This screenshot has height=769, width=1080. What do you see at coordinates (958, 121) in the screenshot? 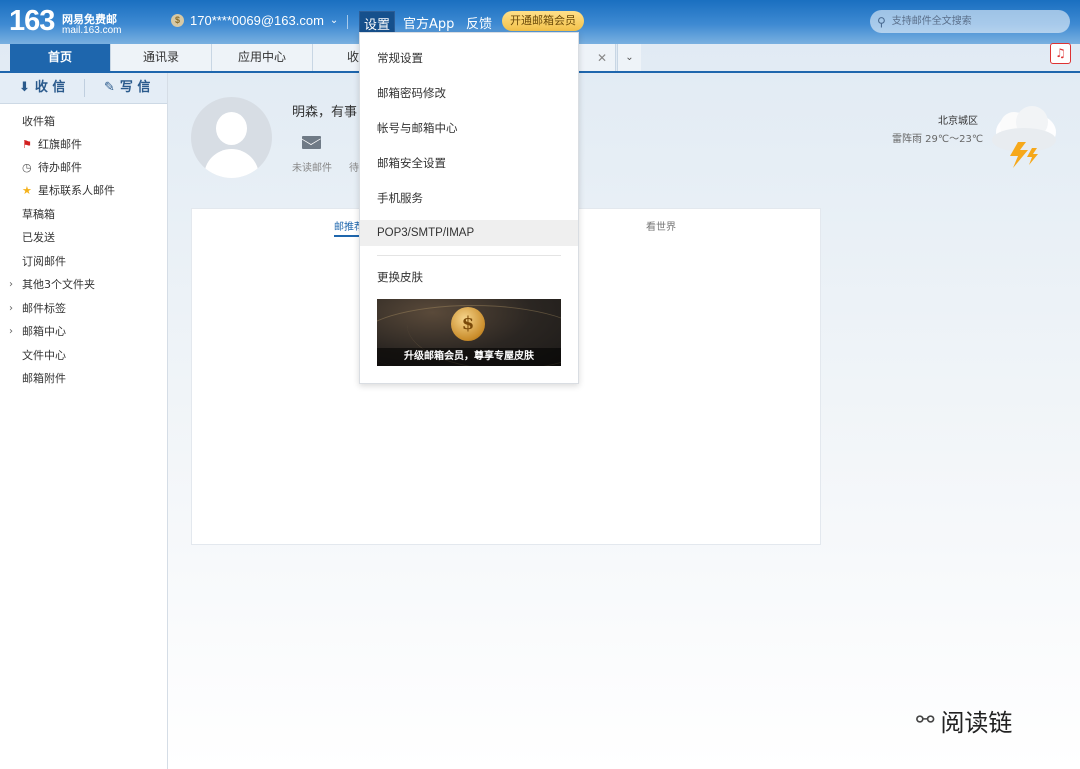
I see `weather-city: 北京城区` at bounding box center [958, 121].